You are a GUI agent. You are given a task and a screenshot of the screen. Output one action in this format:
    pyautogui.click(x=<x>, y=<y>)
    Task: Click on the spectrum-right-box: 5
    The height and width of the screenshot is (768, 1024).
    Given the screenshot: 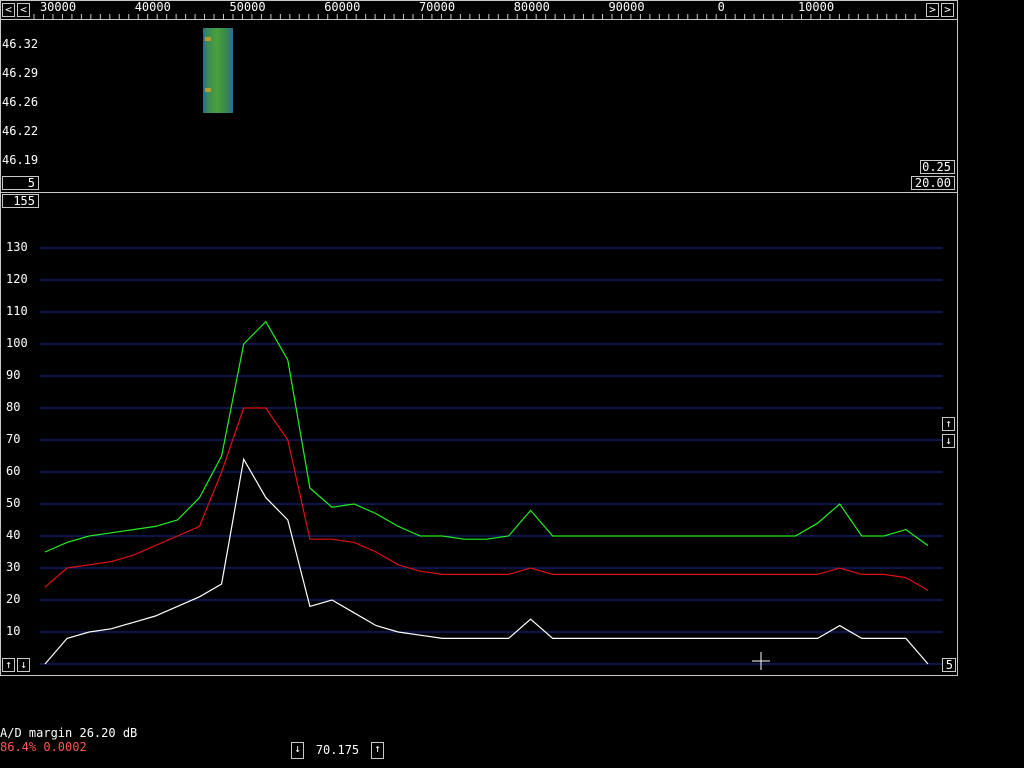 What is the action you would take?
    pyautogui.click(x=949, y=665)
    